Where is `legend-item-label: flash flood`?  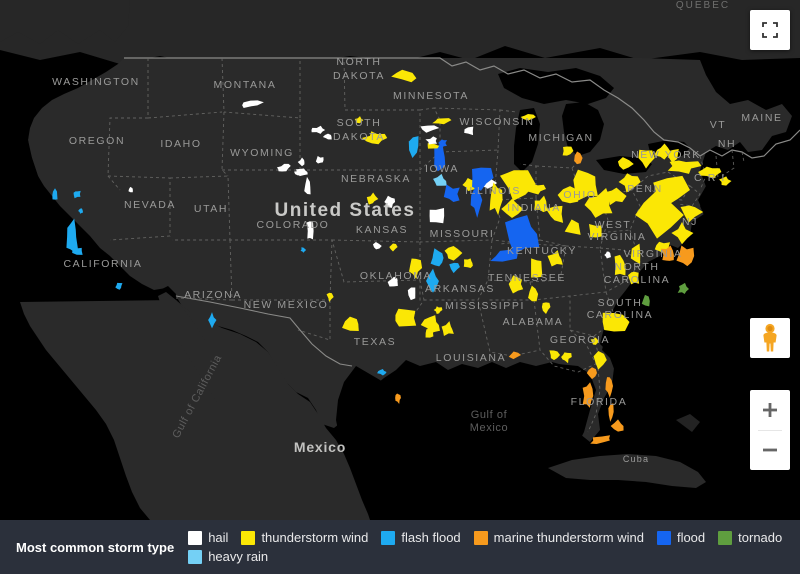
legend-item-label: flash flood is located at coordinates (431, 537).